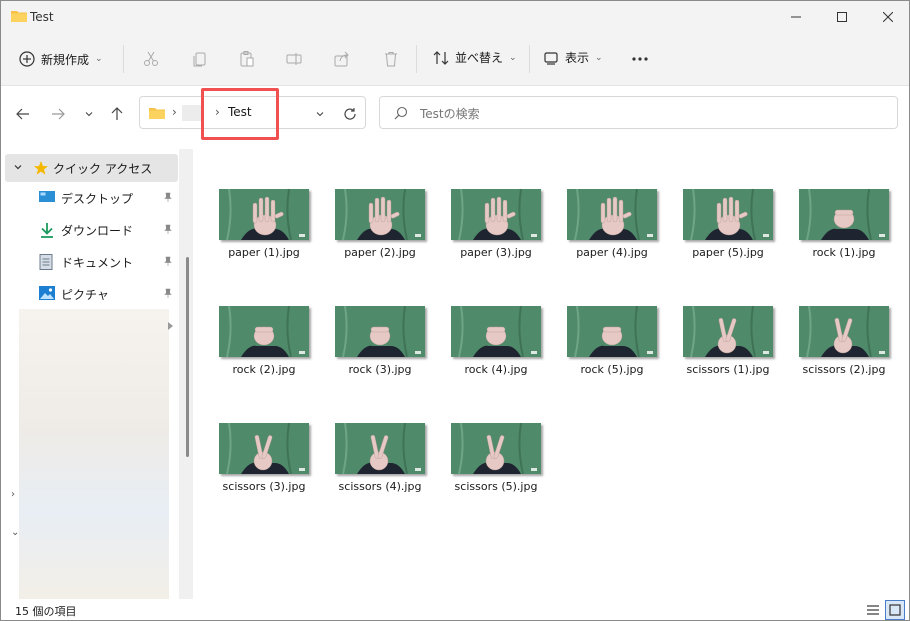 Image resolution: width=910 pixels, height=621 pixels. What do you see at coordinates (441, 57) in the screenshot?
I see `sort-icon` at bounding box center [441, 57].